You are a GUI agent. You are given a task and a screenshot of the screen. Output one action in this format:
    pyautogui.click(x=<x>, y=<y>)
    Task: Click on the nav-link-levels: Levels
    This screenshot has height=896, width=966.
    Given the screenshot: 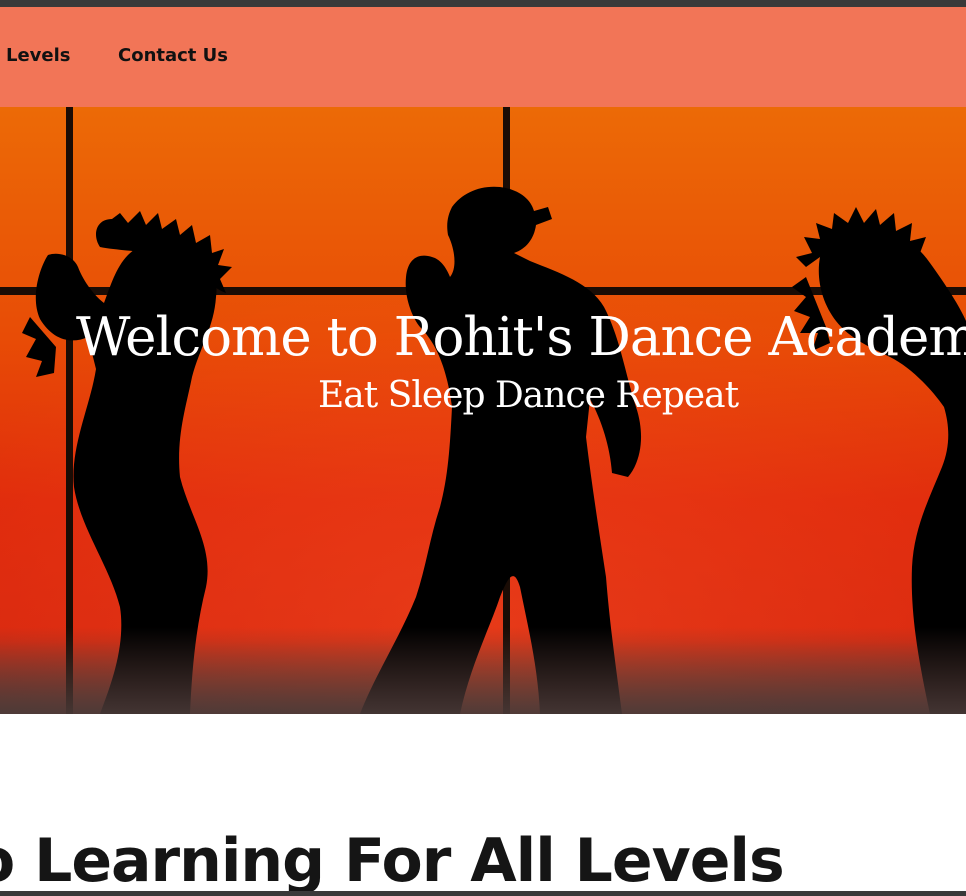 What is the action you would take?
    pyautogui.click(x=38, y=55)
    